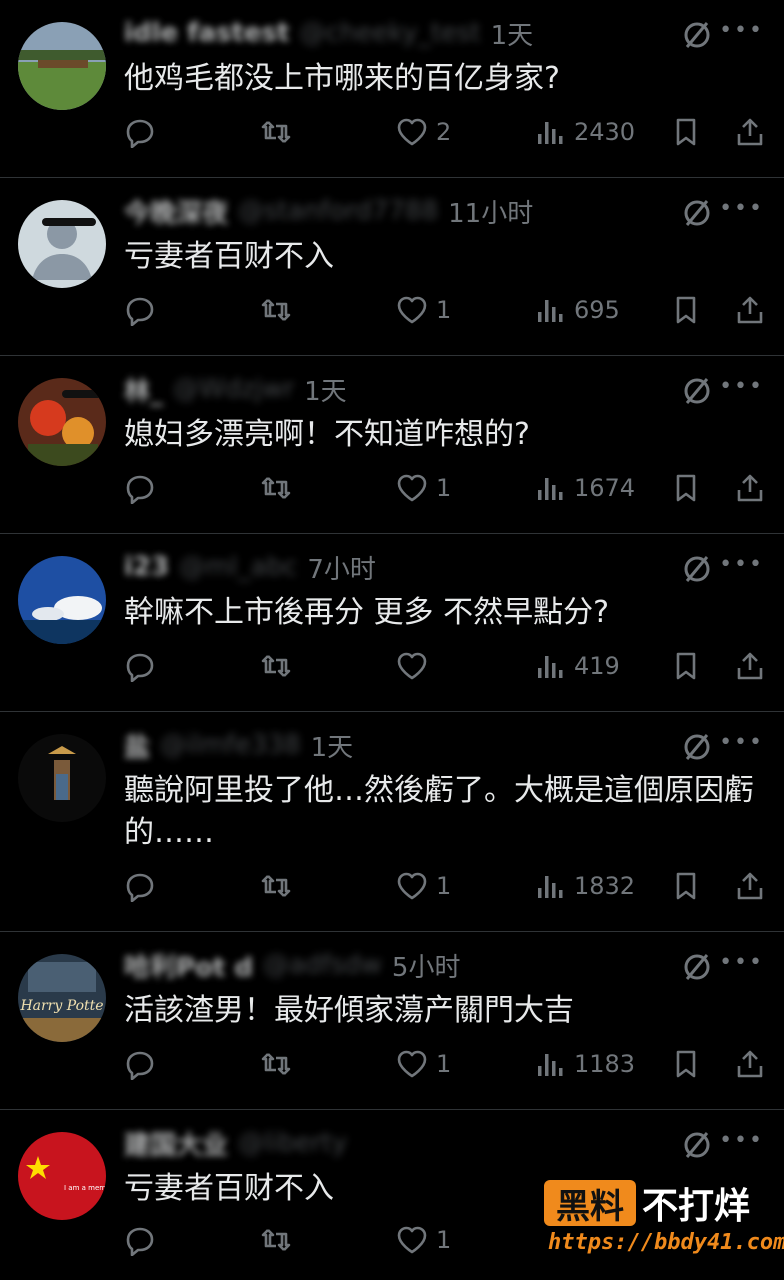 The height and width of the screenshot is (1280, 784). I want to click on view-count: 1832, so click(605, 886).